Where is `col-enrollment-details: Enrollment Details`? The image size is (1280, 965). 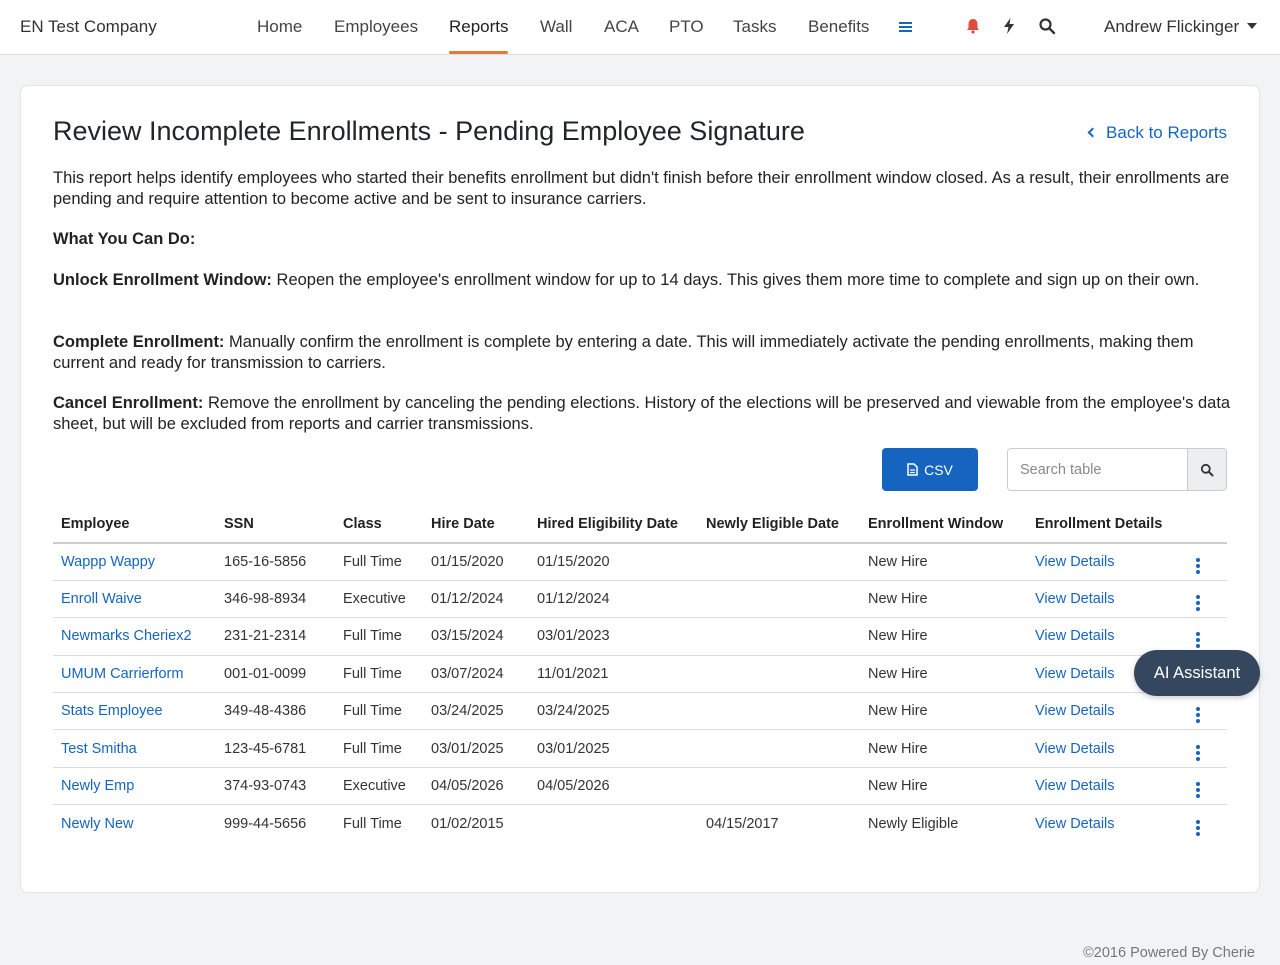 col-enrollment-details: Enrollment Details is located at coordinates (1104, 525).